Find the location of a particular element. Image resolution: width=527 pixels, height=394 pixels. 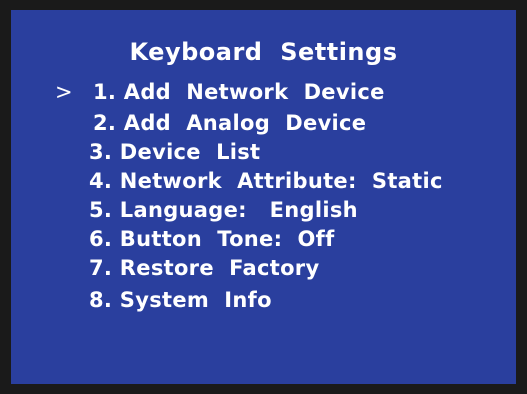

menu-item-add-analog-device: 2. Add Analog Device is located at coordinates (229, 123).